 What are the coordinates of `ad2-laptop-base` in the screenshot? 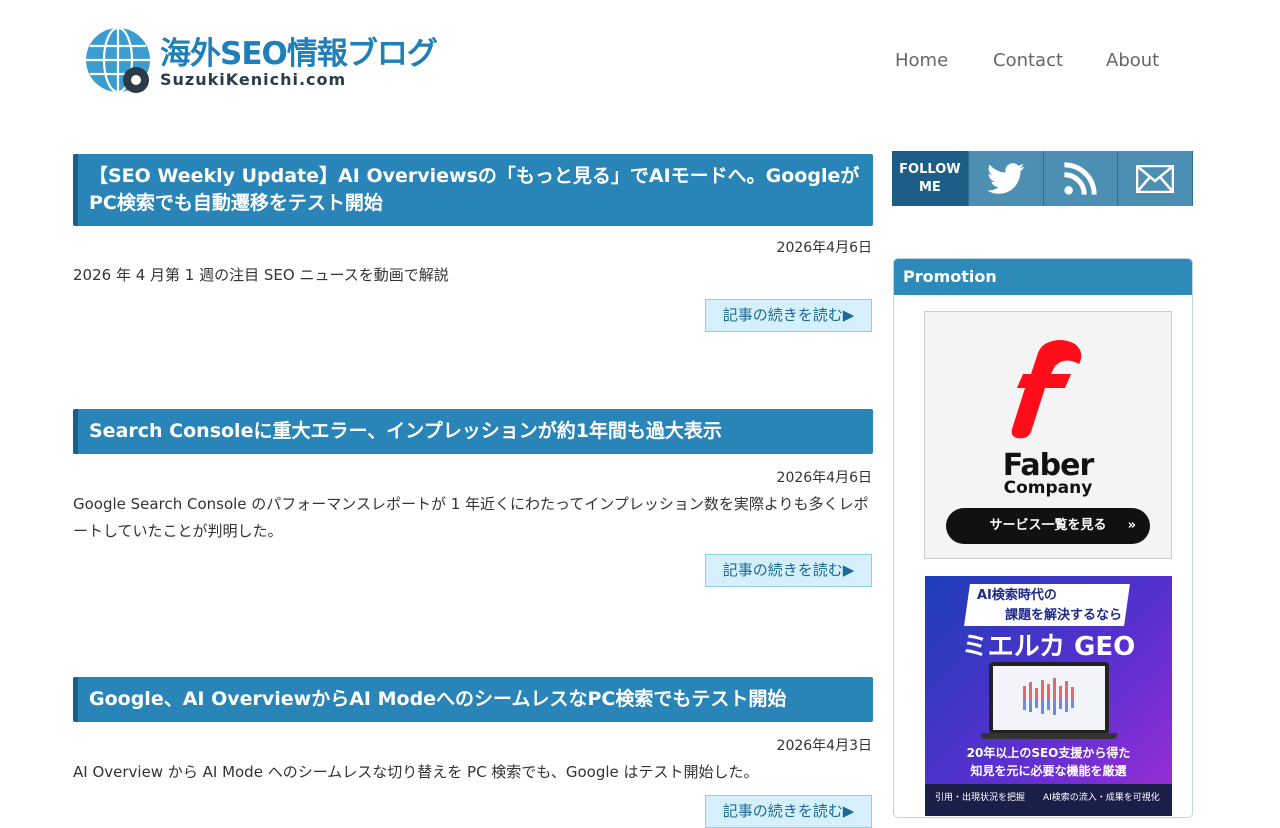 It's located at (1049, 736).